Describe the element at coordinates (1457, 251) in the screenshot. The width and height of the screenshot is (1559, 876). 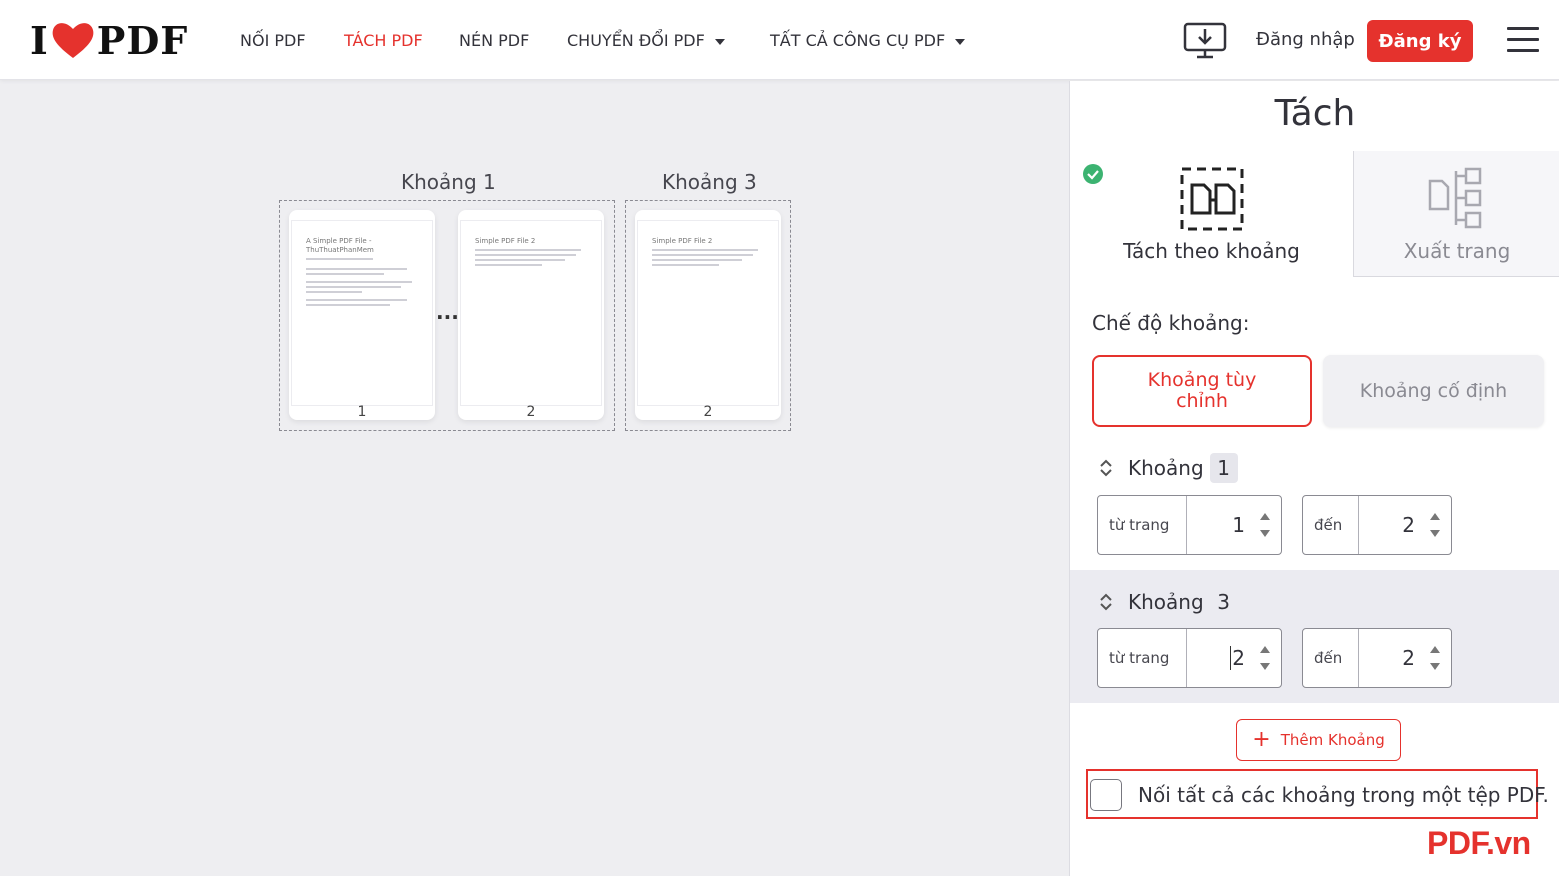
I see `tab-extract-pages-label: Xuất trang` at that location.